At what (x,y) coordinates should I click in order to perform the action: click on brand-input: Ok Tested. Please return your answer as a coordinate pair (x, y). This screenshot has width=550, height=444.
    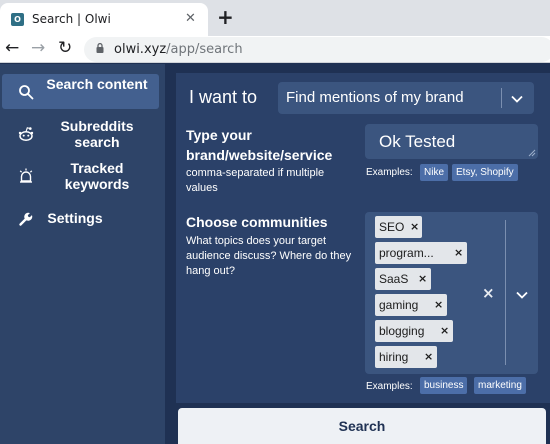
    Looking at the image, I should click on (451, 141).